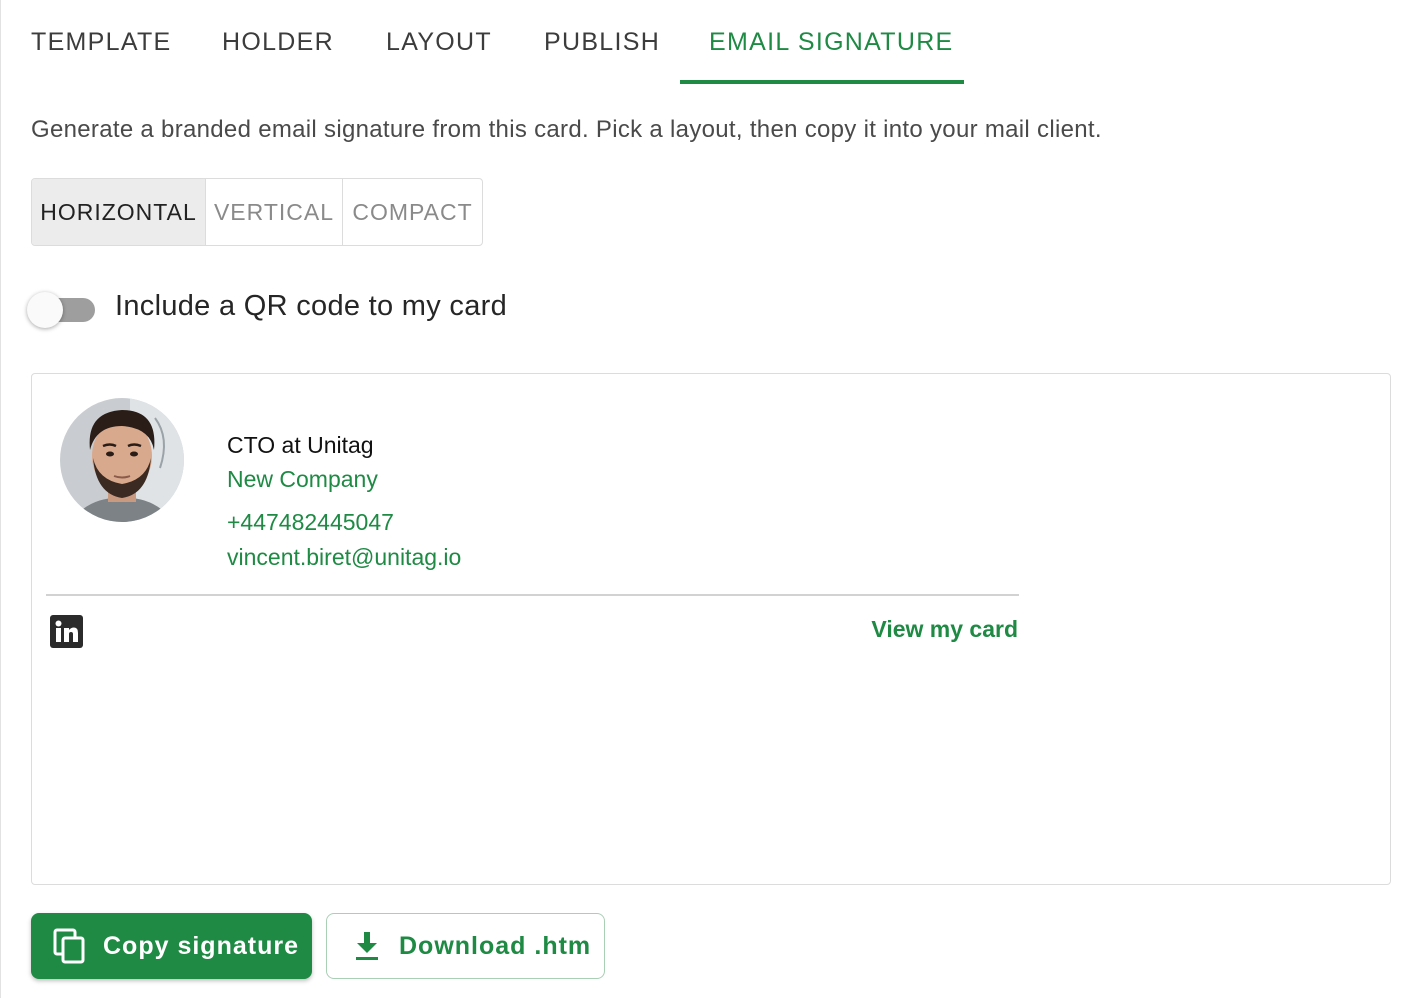 The image size is (1416, 998). Describe the element at coordinates (310, 522) in the screenshot. I see `signature-phone-link: +447482445047` at that location.